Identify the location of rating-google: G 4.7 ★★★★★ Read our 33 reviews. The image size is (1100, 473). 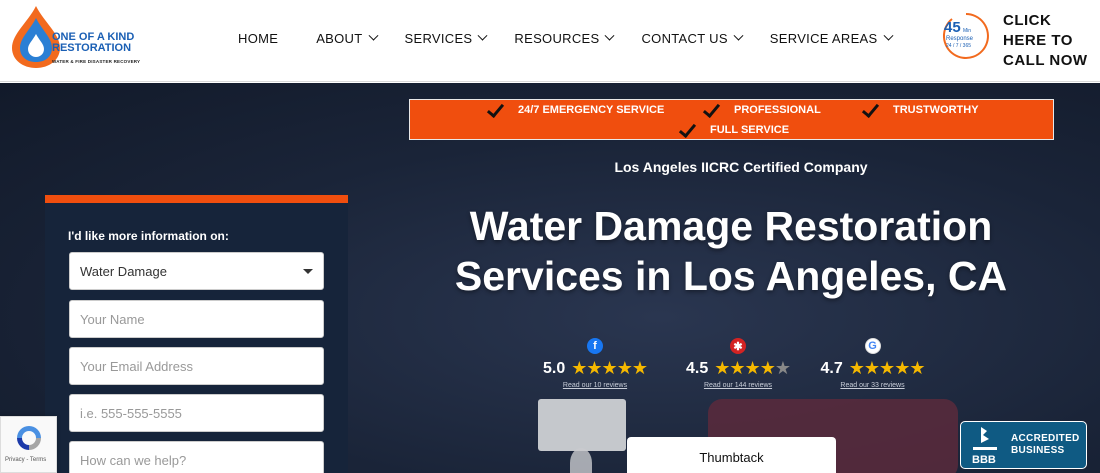
(872, 363).